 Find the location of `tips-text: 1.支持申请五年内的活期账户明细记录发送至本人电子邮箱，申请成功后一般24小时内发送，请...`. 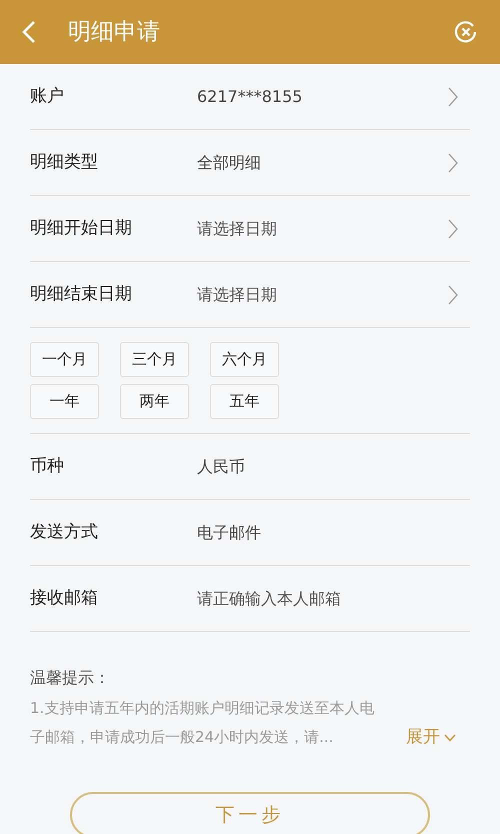

tips-text: 1.支持申请五年内的活期账户明细记录发送至本人电子邮箱，申请成功后一般24小时内发送，请... is located at coordinates (202, 722).